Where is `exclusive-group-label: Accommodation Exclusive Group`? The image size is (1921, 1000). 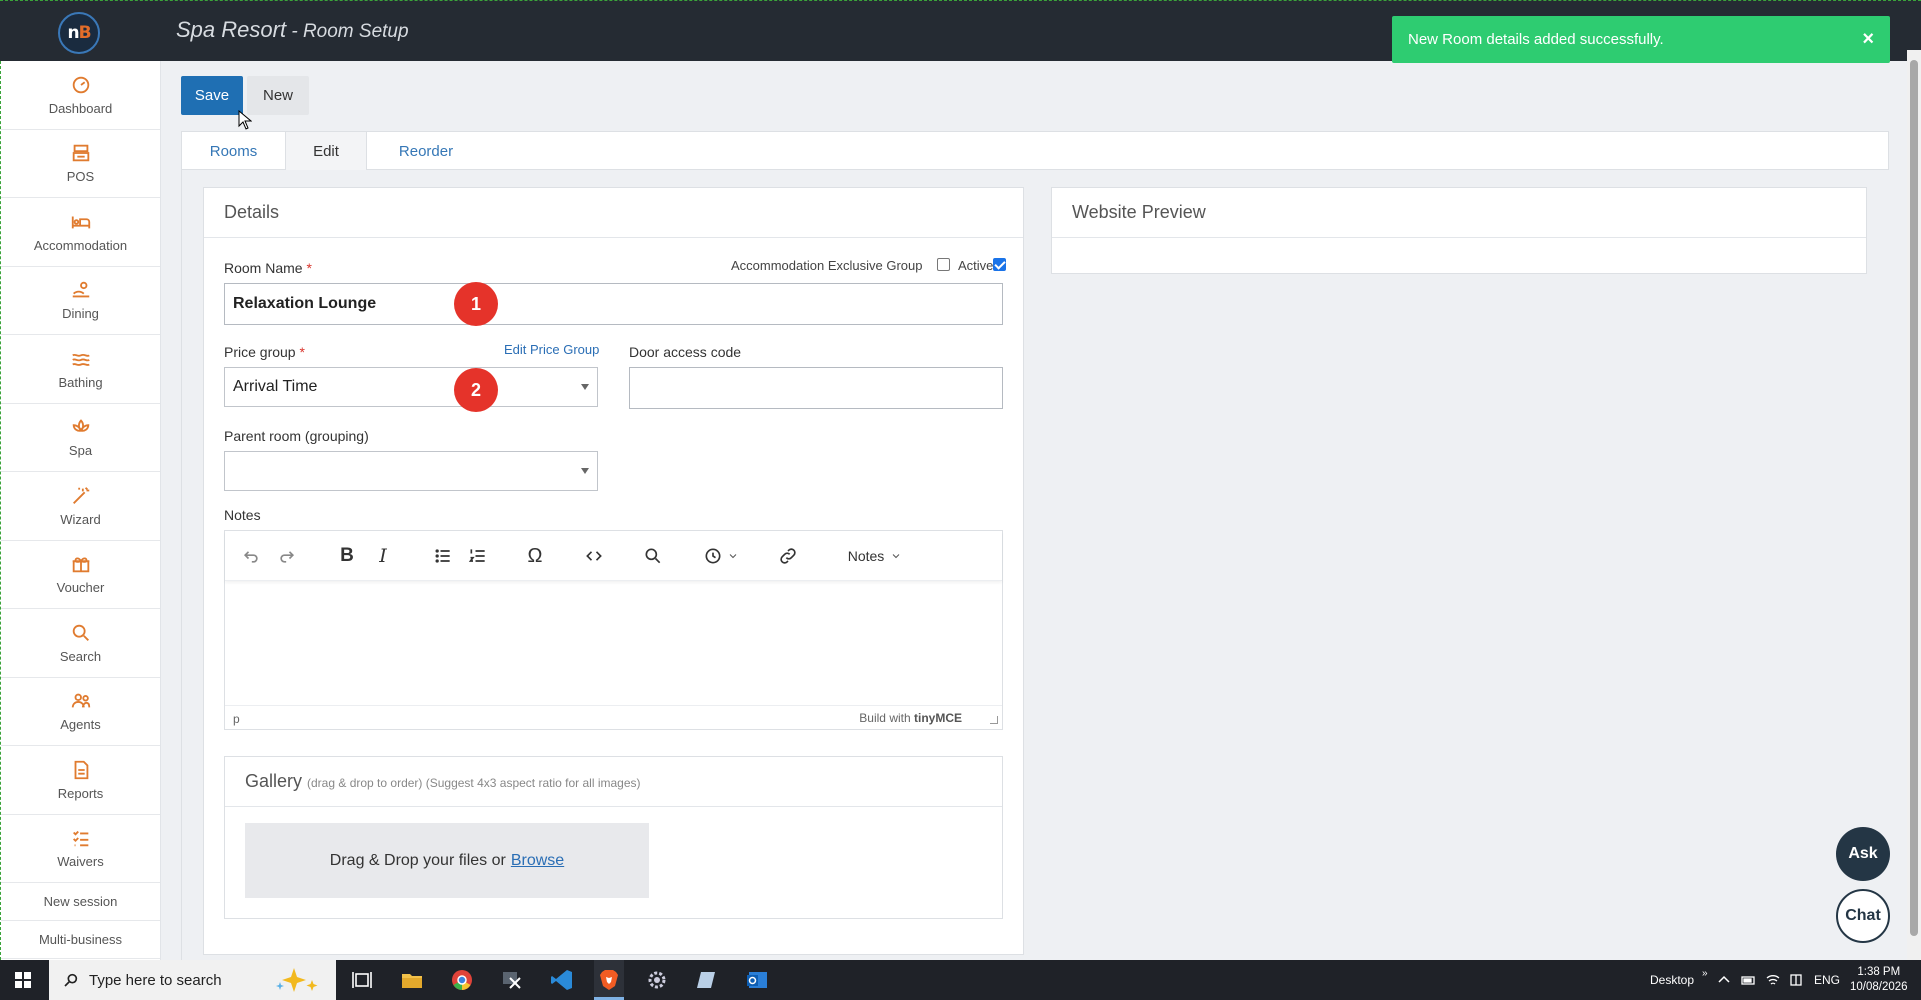
exclusive-group-label: Accommodation Exclusive Group is located at coordinates (827, 265).